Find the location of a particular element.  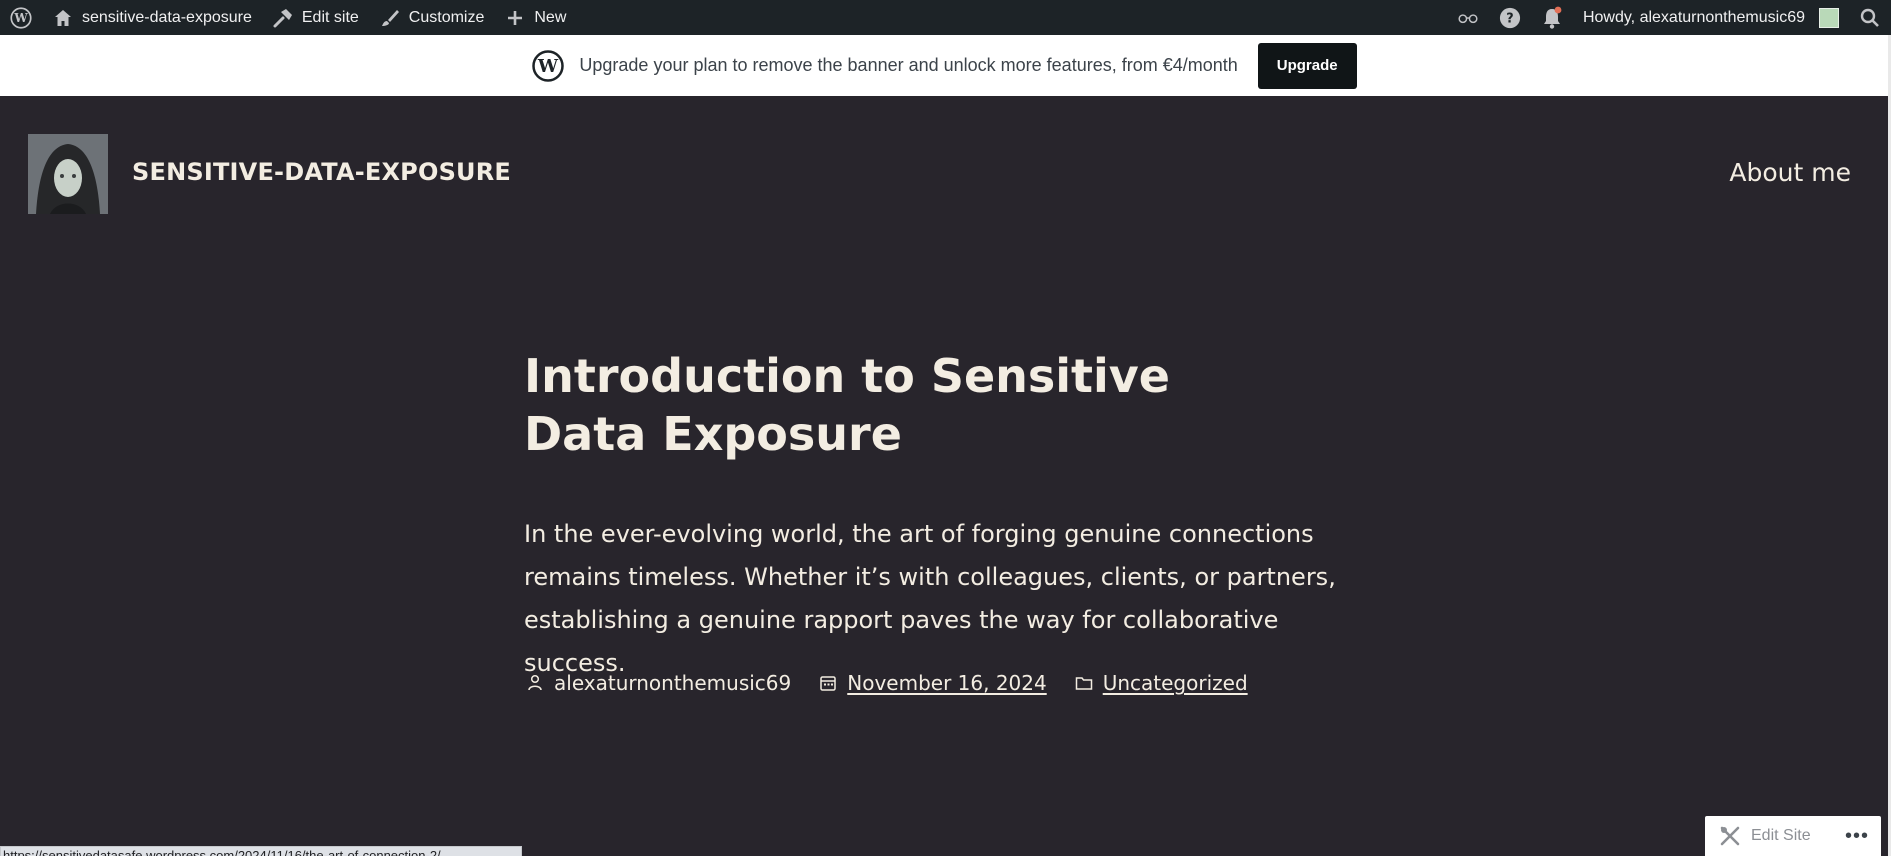

admin-bar-site-name: sensitive-data-exposure is located at coordinates (167, 17).